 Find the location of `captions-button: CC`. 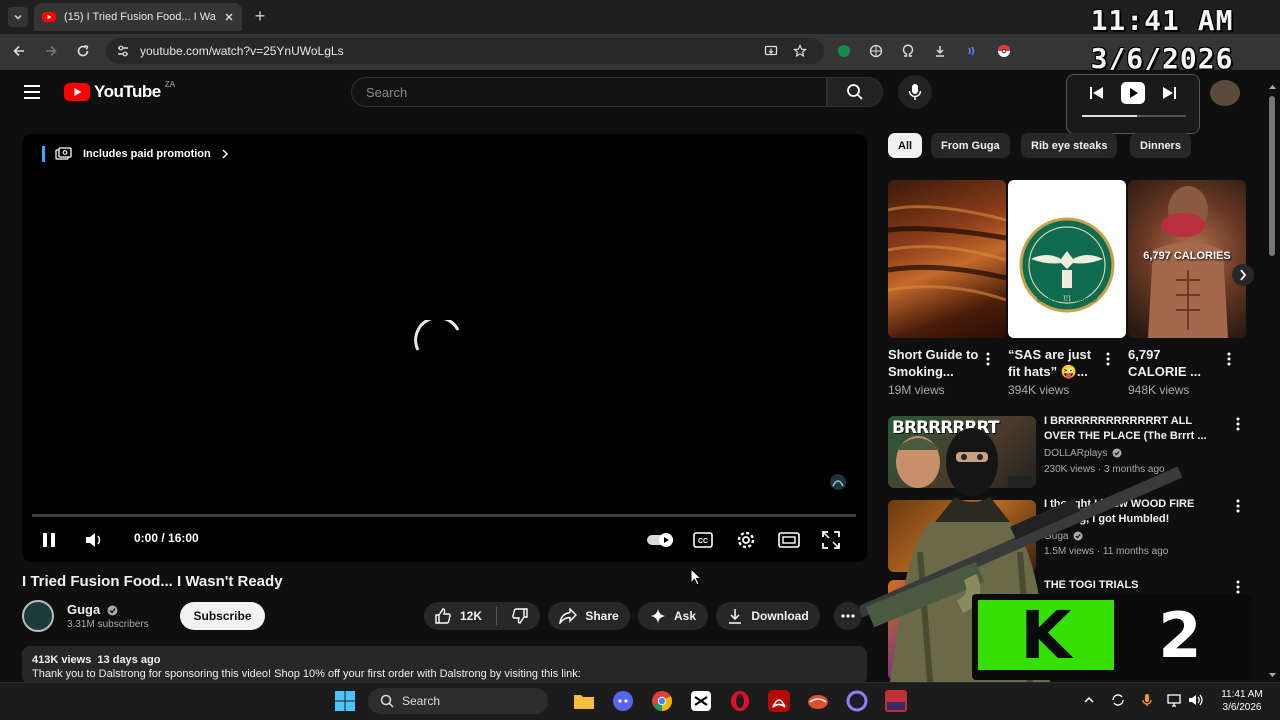

captions-button: CC is located at coordinates (703, 540).